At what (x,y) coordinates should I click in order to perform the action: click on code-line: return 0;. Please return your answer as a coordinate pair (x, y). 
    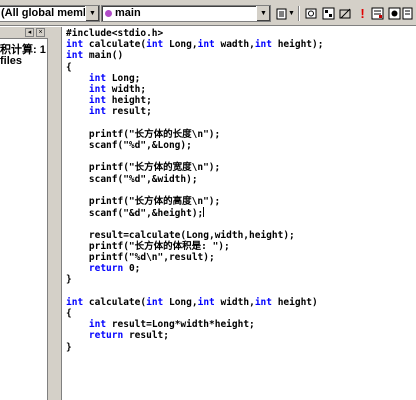
    Looking at the image, I should click on (114, 269).